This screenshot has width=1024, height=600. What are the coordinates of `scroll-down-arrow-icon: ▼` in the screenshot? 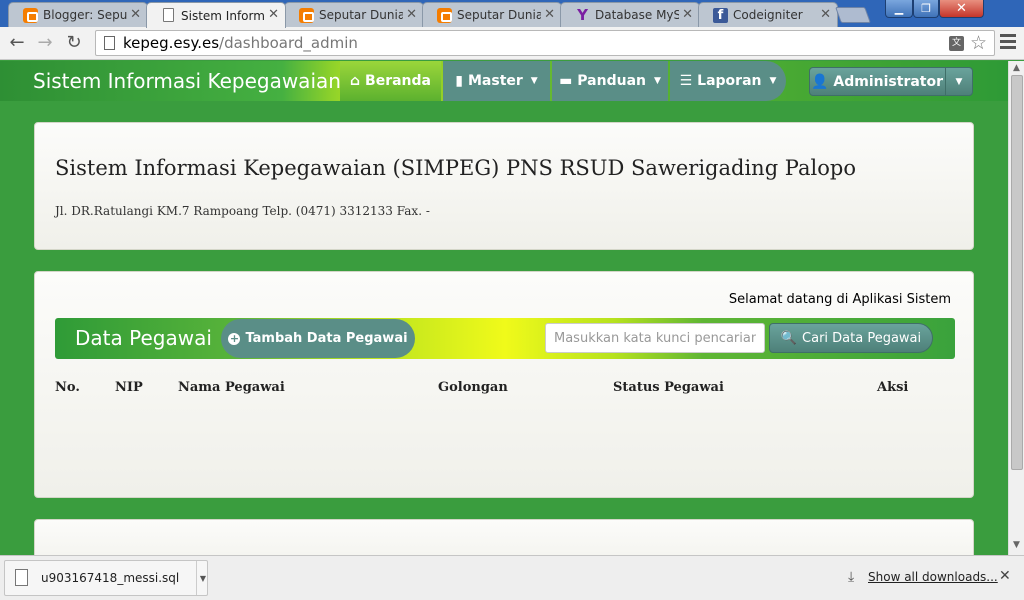 It's located at (1016, 545).